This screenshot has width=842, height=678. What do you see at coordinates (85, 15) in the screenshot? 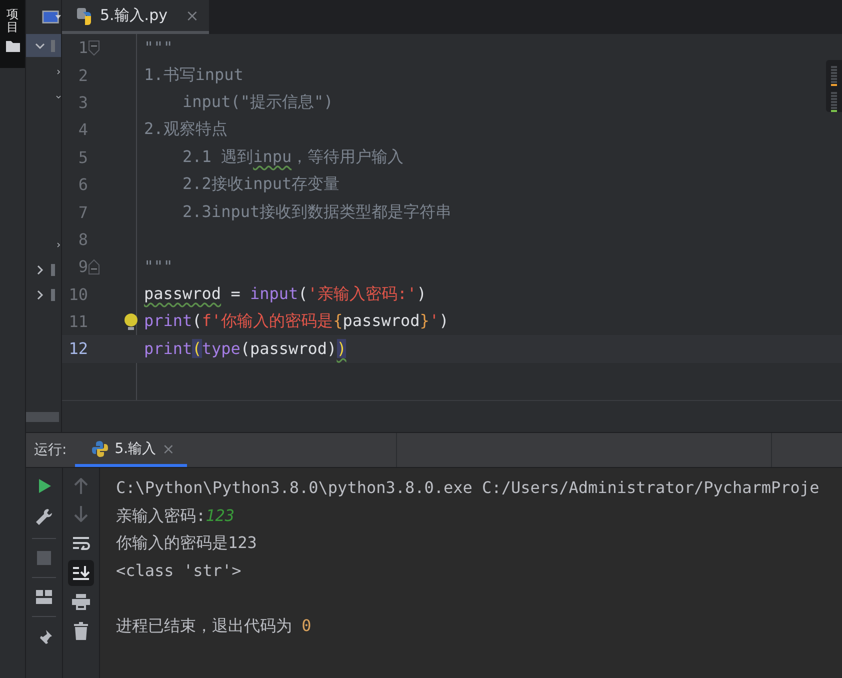
I see `python-file-icon` at bounding box center [85, 15].